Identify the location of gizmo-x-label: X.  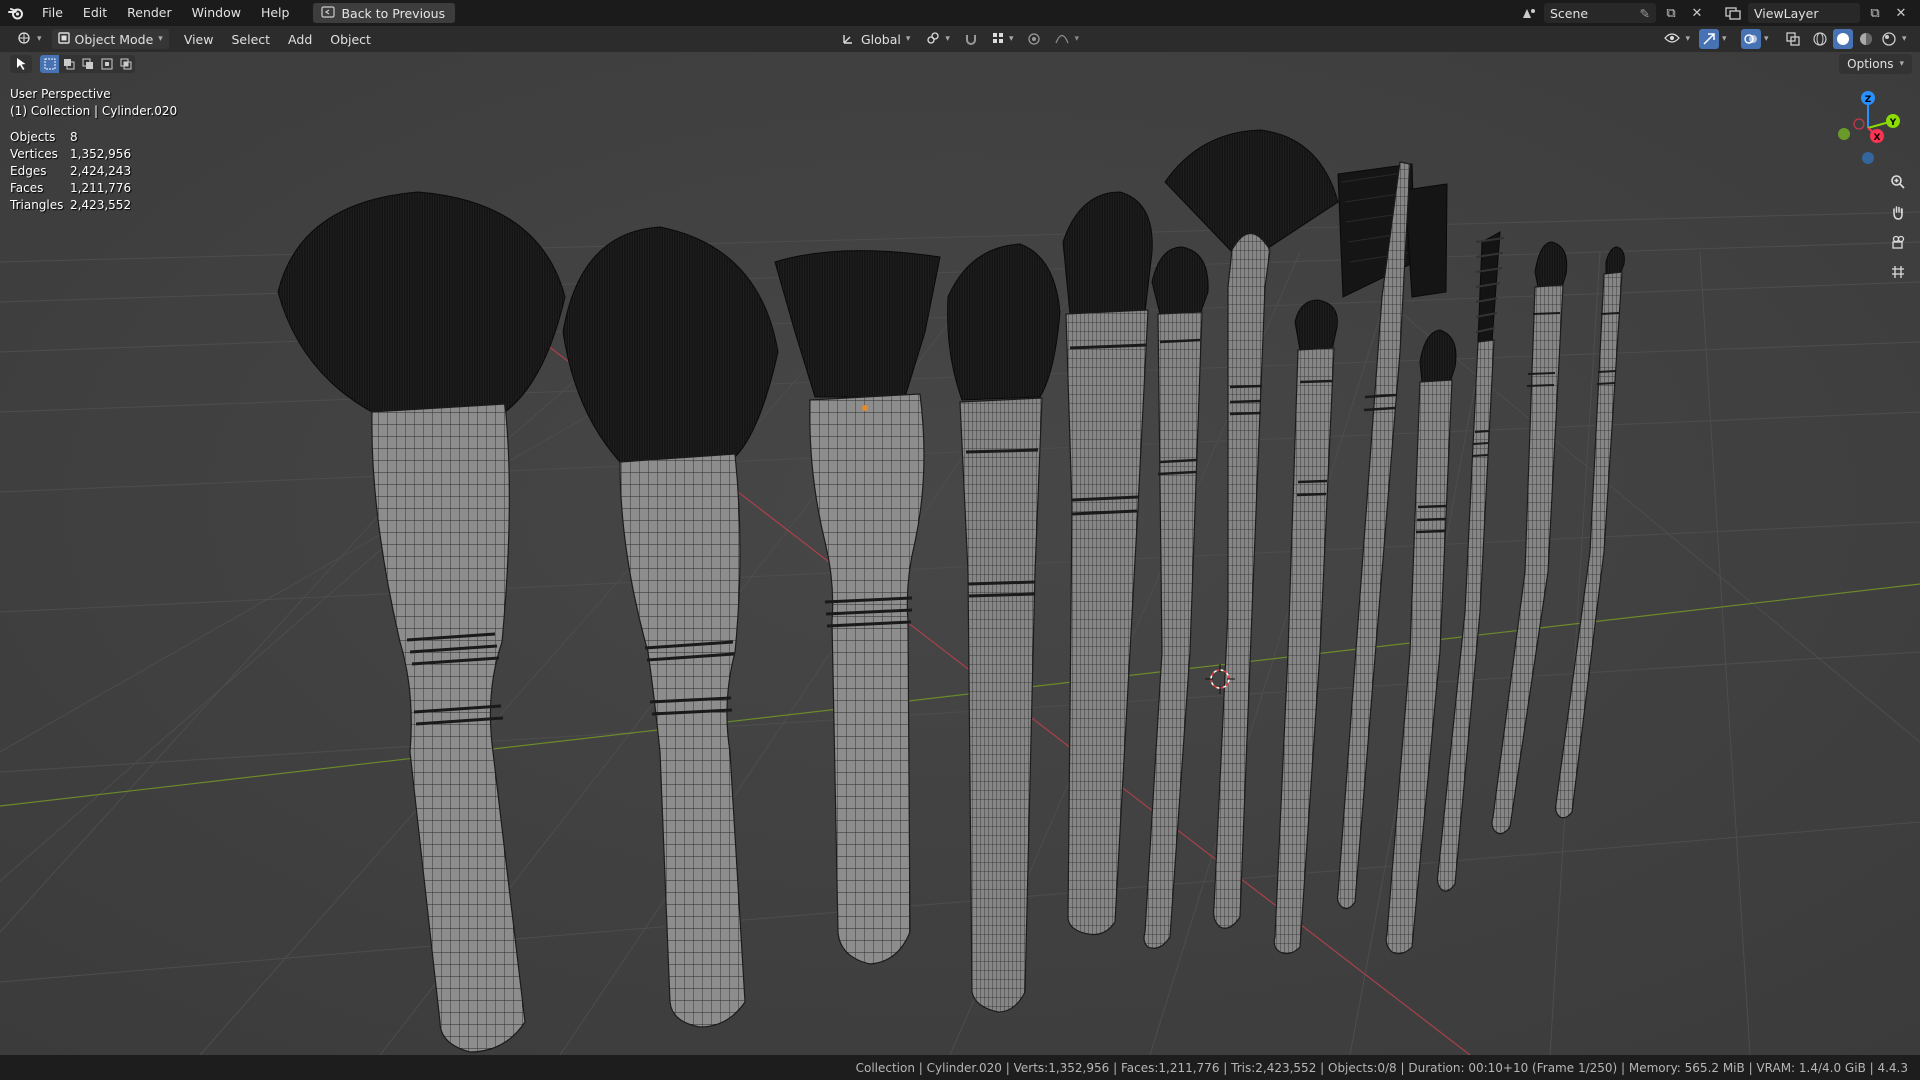
(1877, 138).